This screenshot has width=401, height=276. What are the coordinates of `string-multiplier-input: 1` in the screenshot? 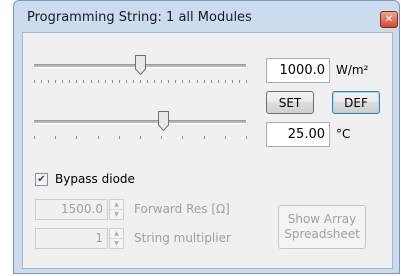 It's located at (71, 238).